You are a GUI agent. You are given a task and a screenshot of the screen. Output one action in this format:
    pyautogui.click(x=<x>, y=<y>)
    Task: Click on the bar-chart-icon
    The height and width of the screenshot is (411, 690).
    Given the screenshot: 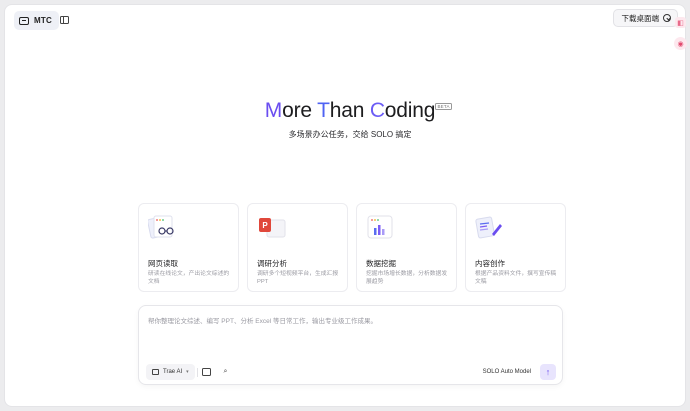 What is the action you would take?
    pyautogui.click(x=380, y=227)
    